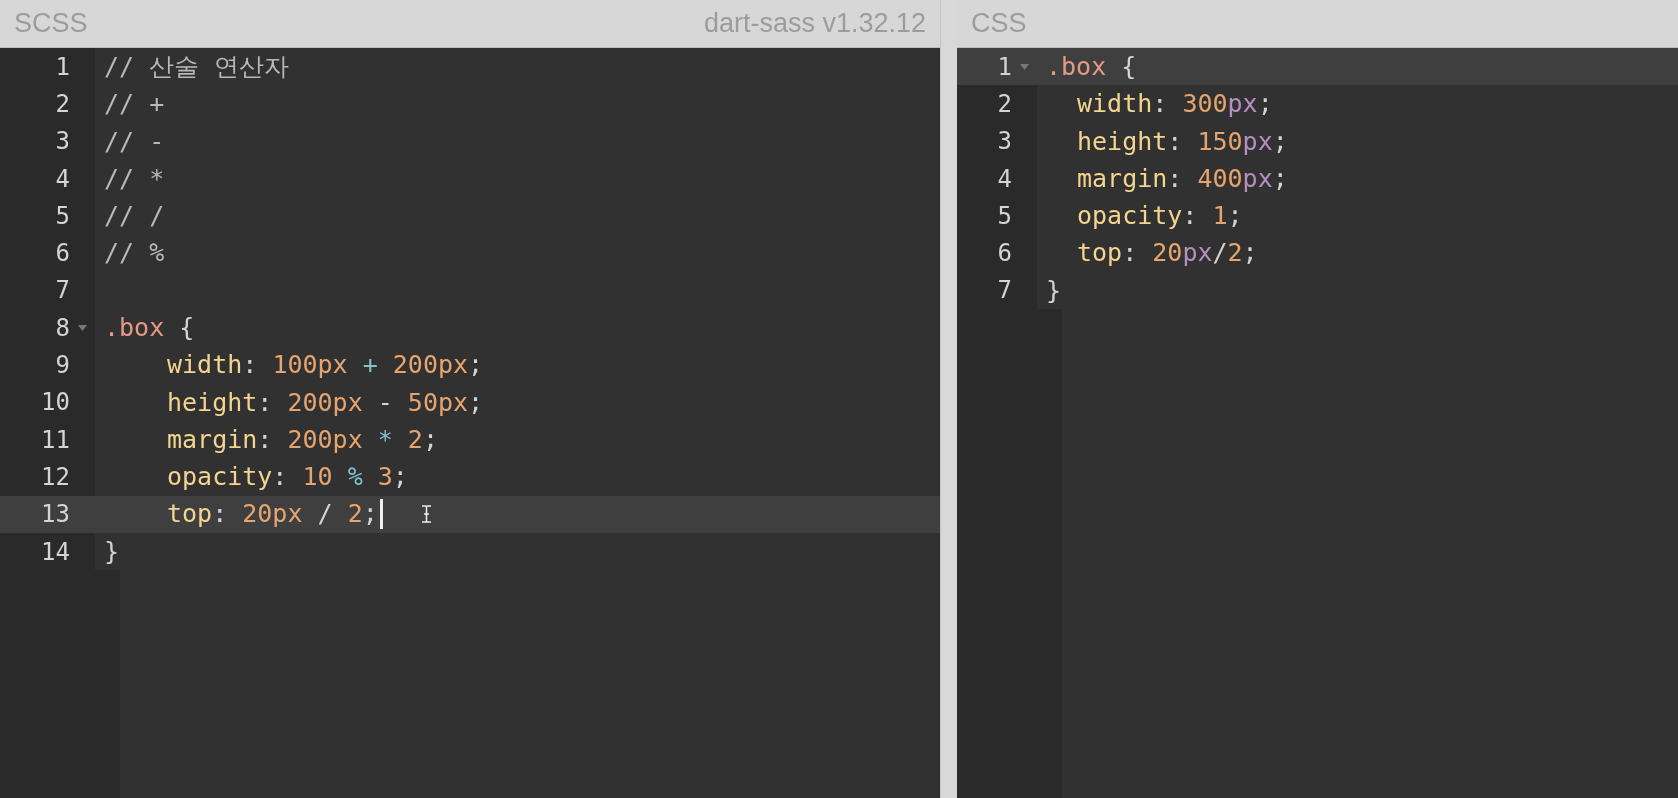 The height and width of the screenshot is (798, 1678). What do you see at coordinates (134, 104) in the screenshot?
I see `code-token: // +` at bounding box center [134, 104].